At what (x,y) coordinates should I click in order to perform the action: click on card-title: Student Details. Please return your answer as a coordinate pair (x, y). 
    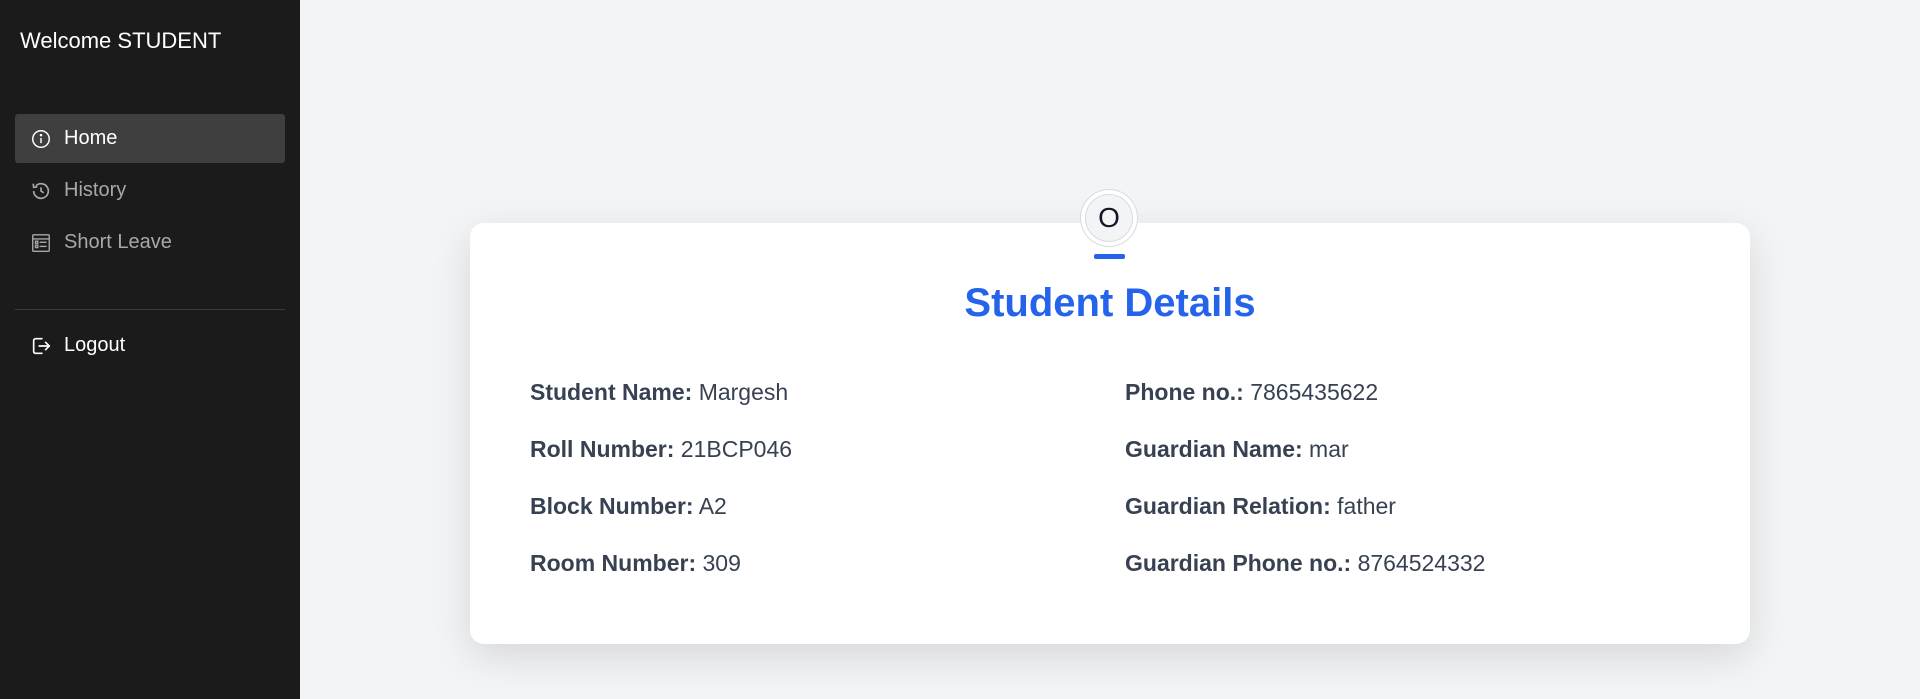
    Looking at the image, I should click on (1110, 303).